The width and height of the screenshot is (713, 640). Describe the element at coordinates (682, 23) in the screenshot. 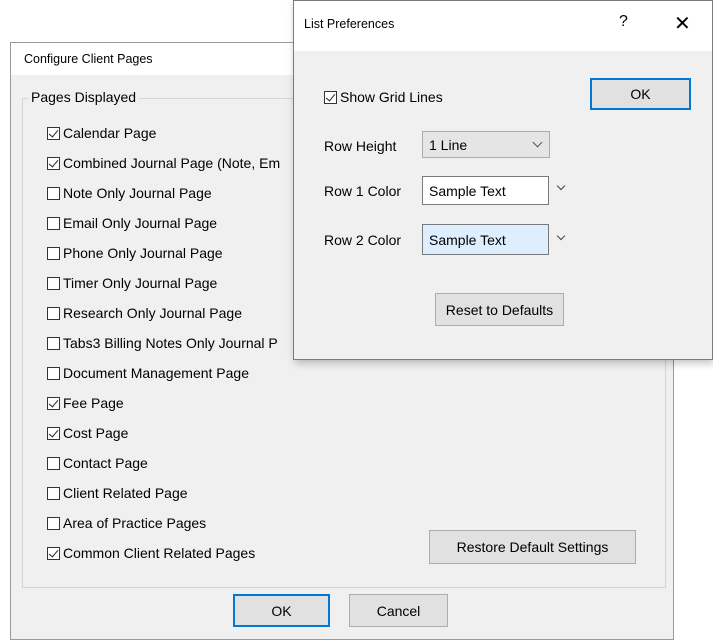

I see `close-icon: ✕` at that location.